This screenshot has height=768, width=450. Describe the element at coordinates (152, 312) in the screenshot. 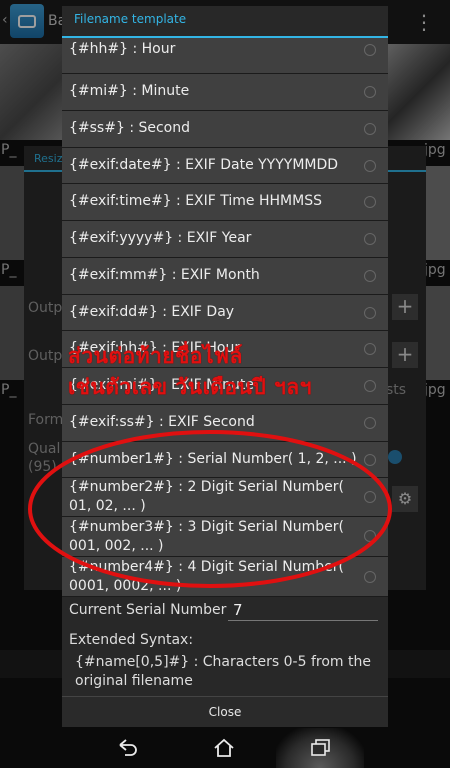

I see `list-item-label: {#exif:dd#} : EXIF Day` at that location.